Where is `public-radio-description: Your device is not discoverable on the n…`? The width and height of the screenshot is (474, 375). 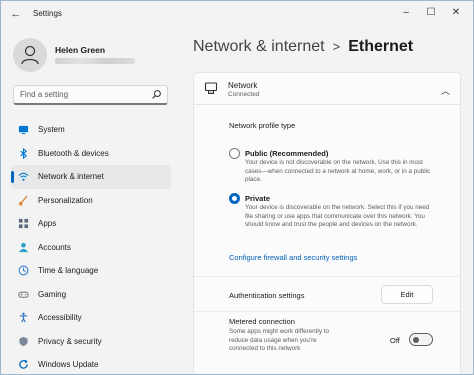 public-radio-description: Your device is not discoverable on the n… is located at coordinates (338, 171).